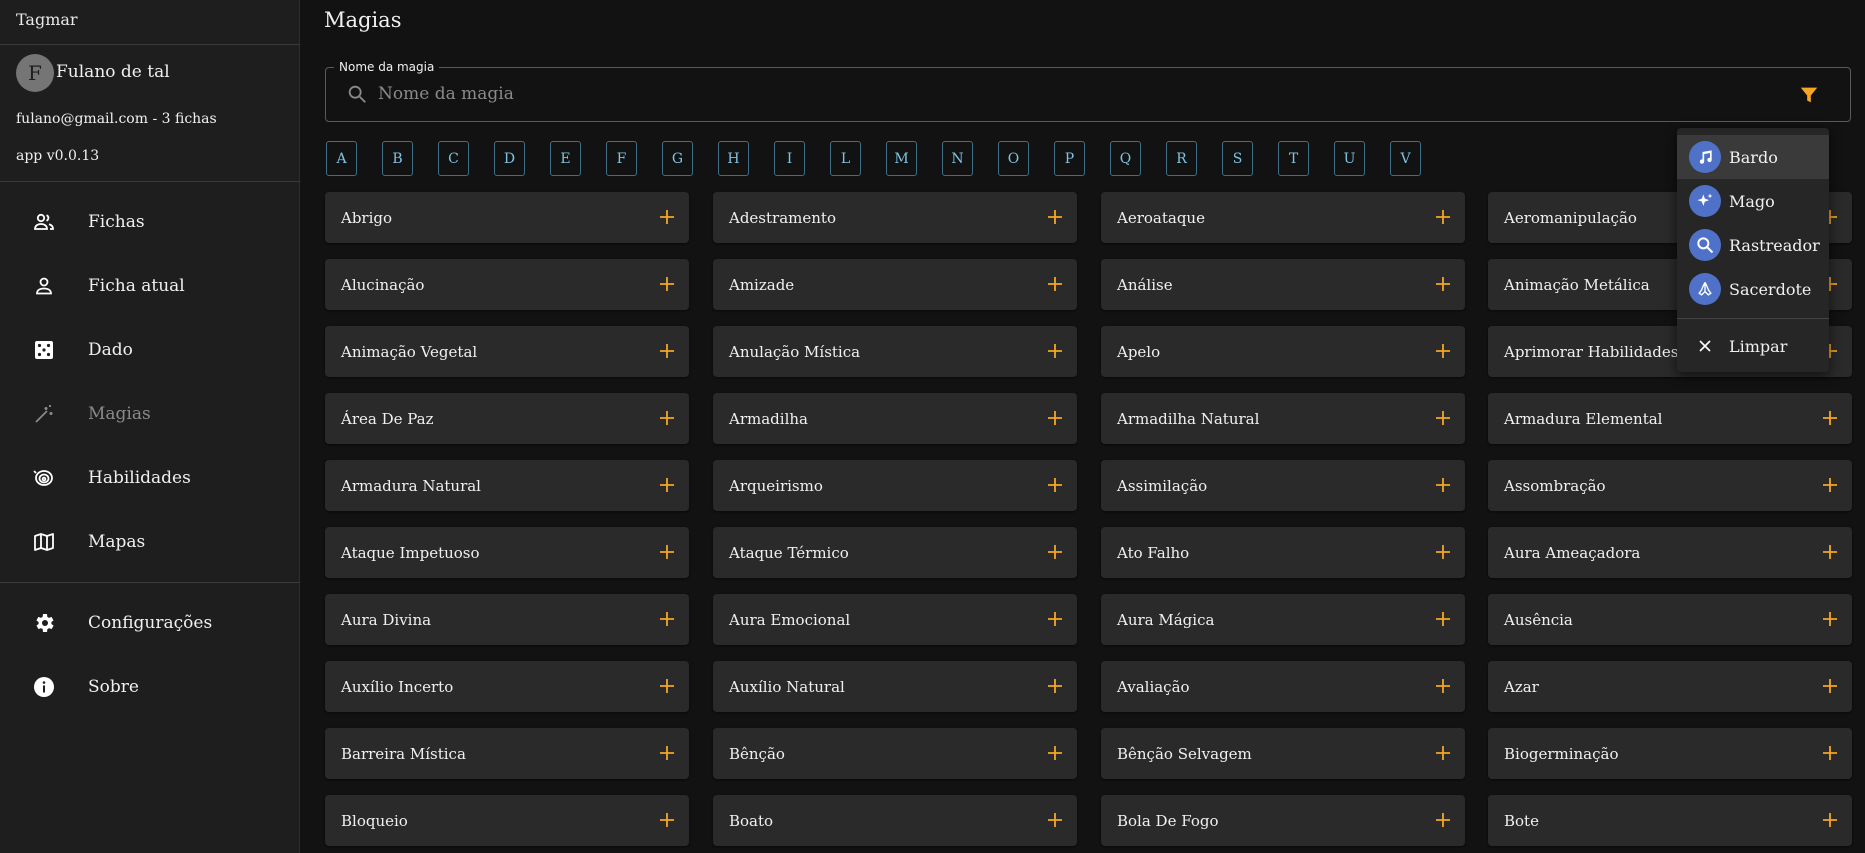  What do you see at coordinates (1670, 753) in the screenshot?
I see `spell-card: Biogerminação` at bounding box center [1670, 753].